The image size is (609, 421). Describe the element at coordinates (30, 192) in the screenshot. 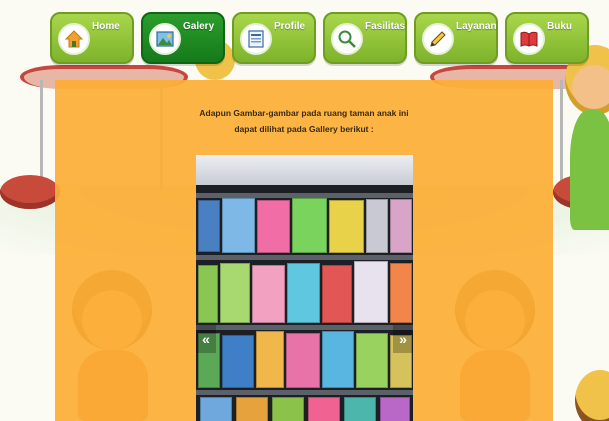

I see `carousel-base-left` at that location.